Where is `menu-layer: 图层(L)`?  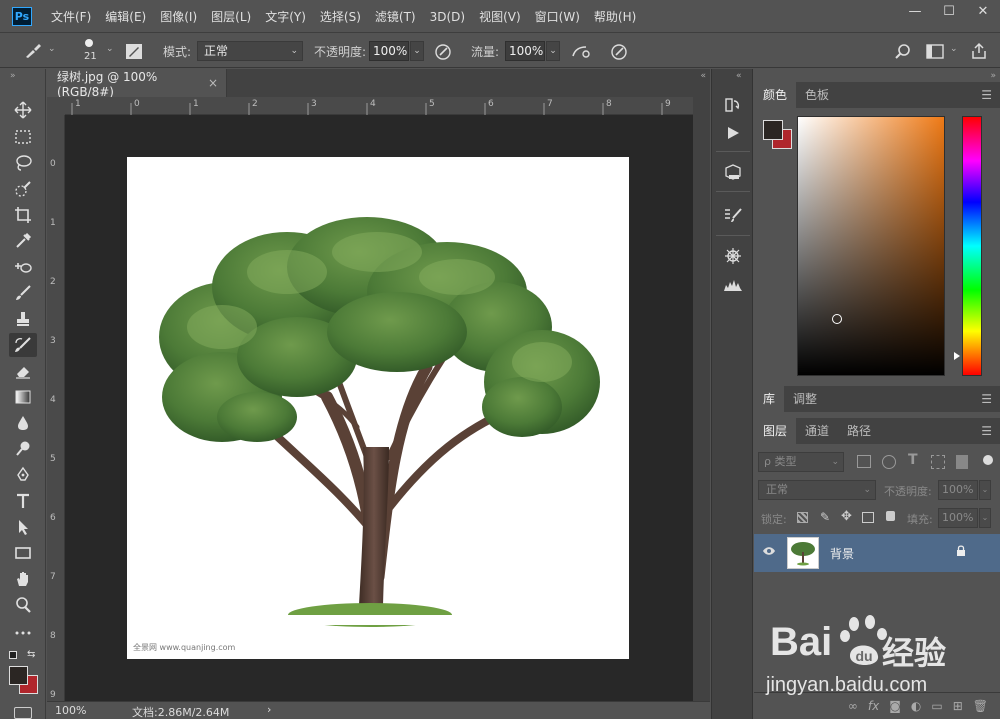 menu-layer: 图层(L) is located at coordinates (231, 16).